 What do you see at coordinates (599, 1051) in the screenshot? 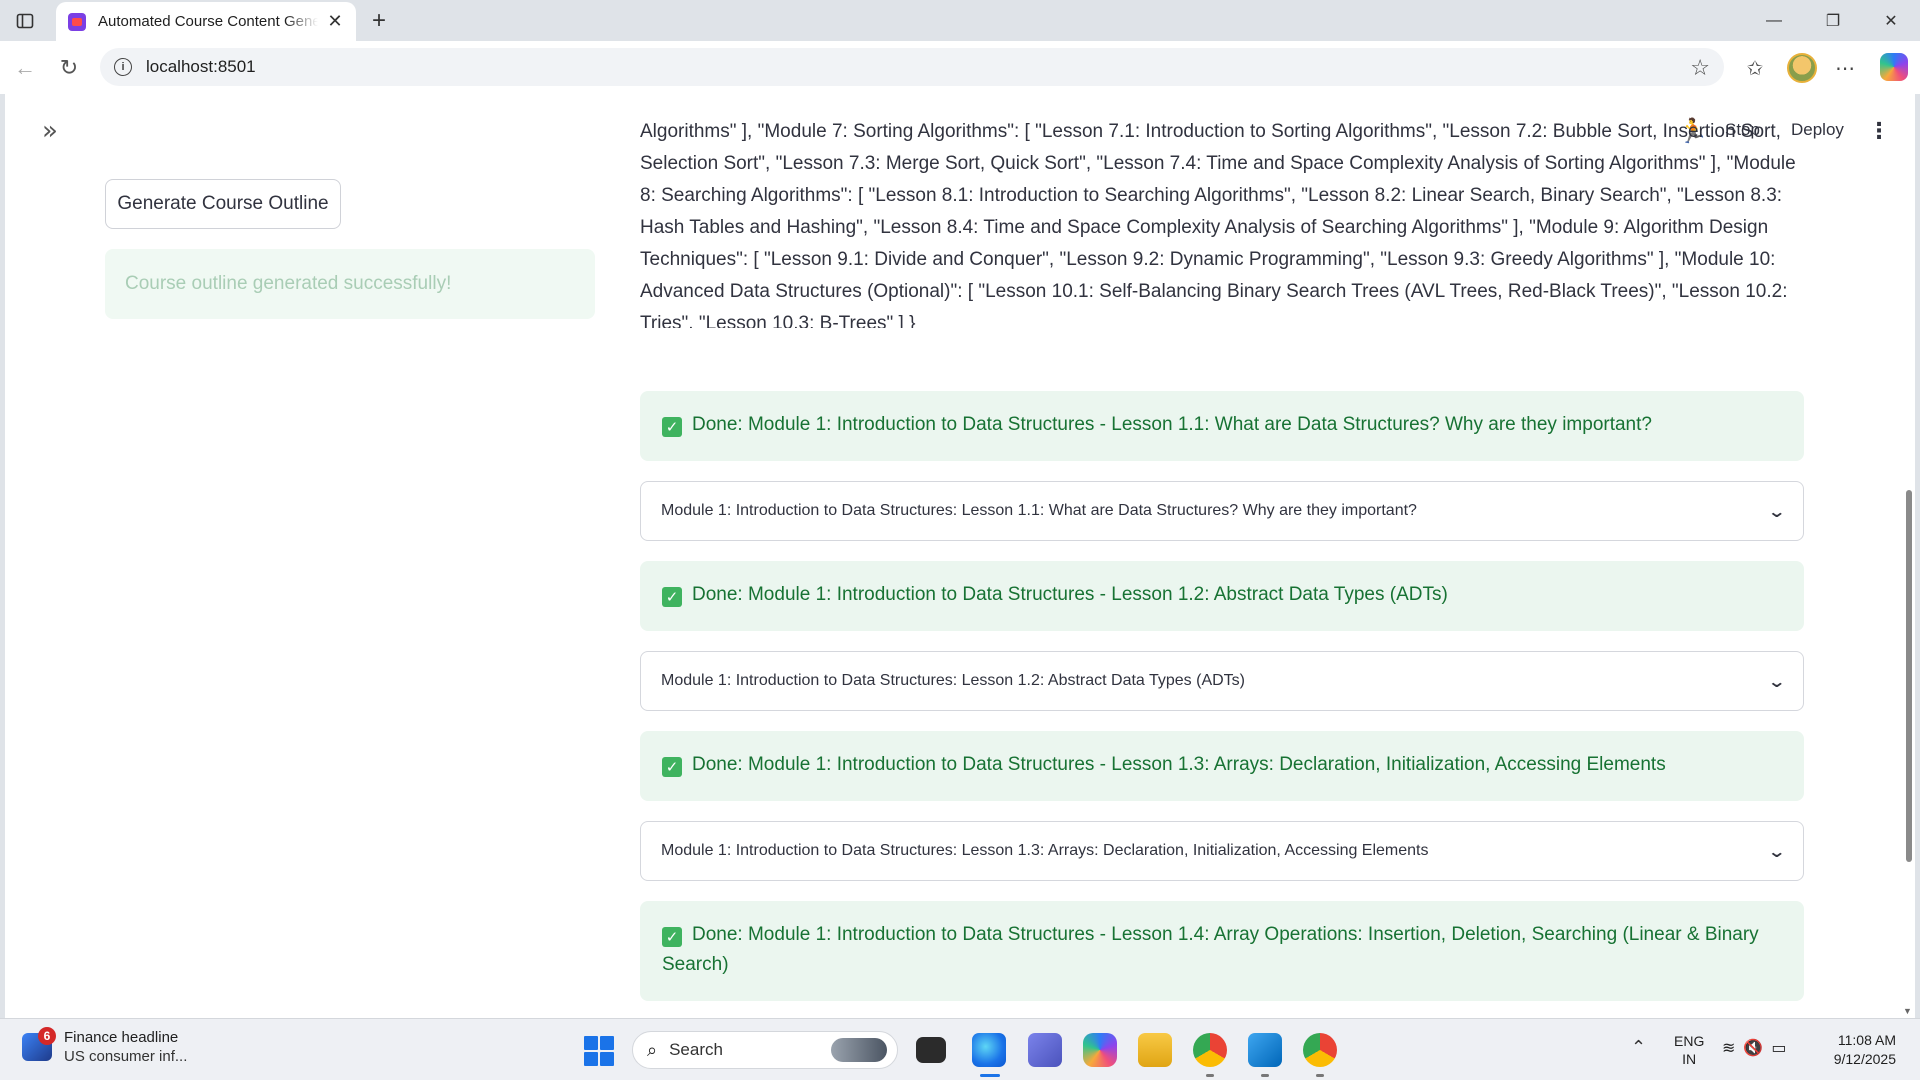
I see `windows-start-icon` at bounding box center [599, 1051].